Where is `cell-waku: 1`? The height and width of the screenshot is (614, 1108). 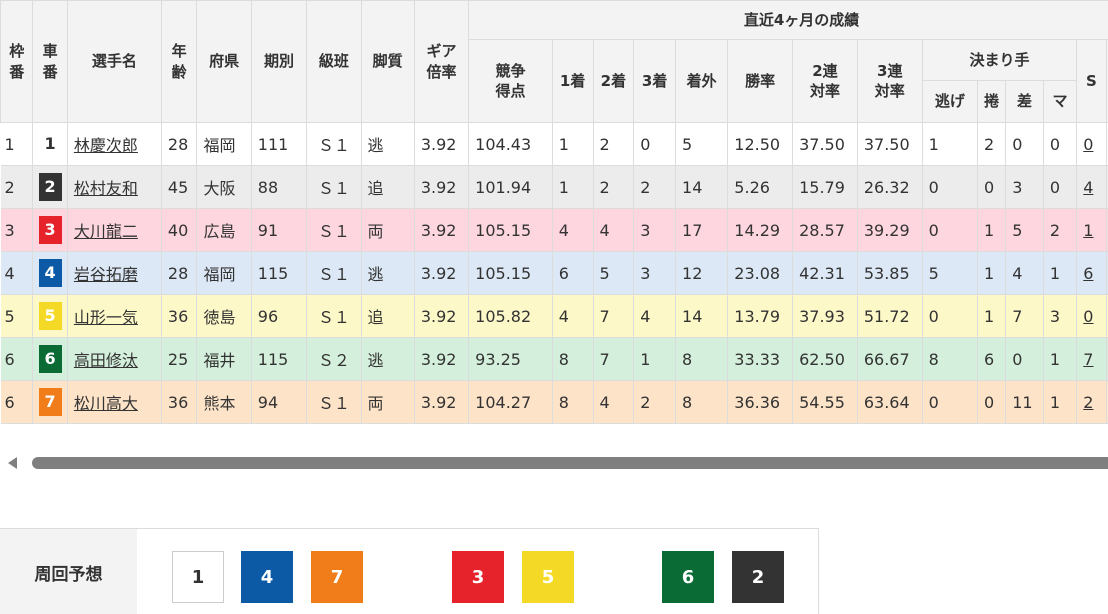
cell-waku: 1 is located at coordinates (17, 144).